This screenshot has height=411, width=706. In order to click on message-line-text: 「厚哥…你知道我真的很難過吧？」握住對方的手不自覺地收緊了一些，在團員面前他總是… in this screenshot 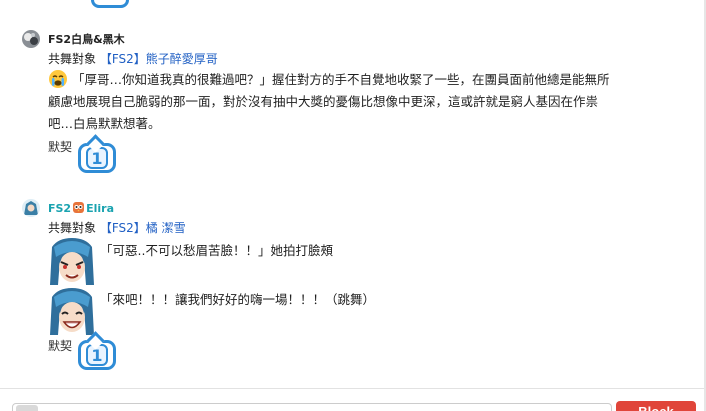, I will do `click(341, 79)`.